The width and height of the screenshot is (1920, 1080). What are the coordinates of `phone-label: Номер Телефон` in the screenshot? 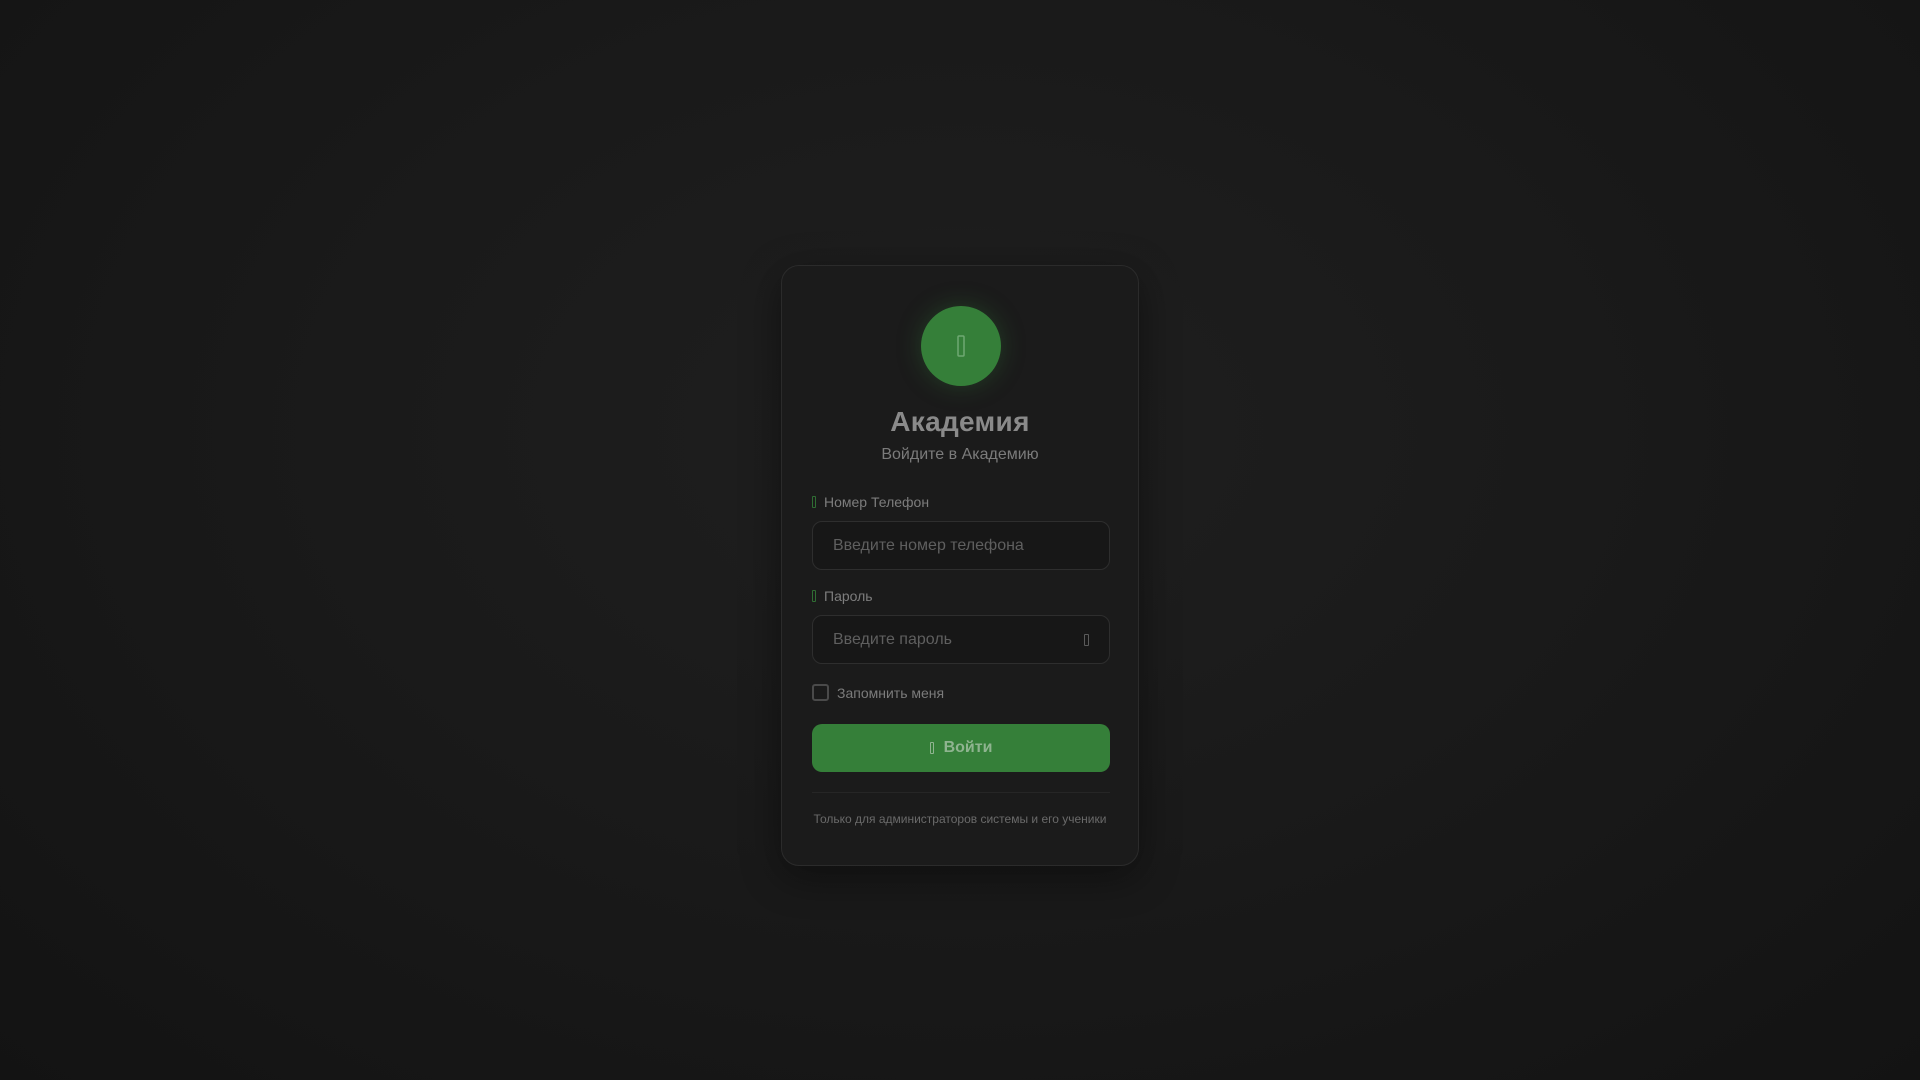 It's located at (870, 502).